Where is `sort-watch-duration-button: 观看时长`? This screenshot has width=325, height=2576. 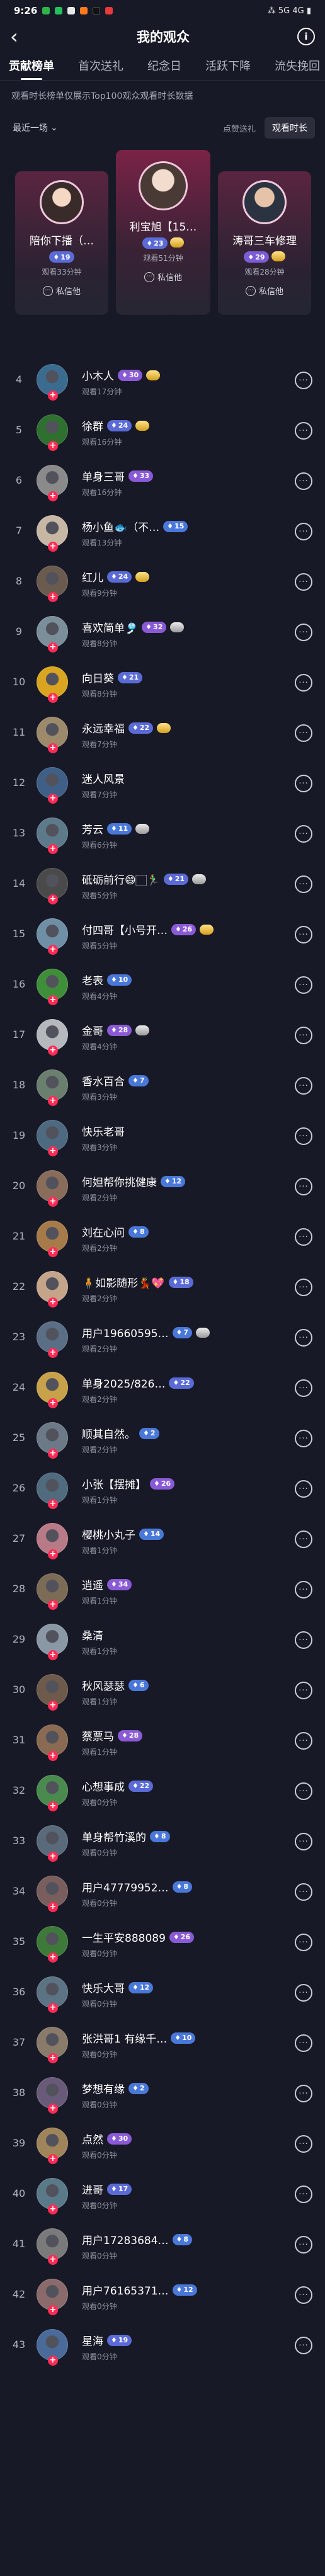
sort-watch-duration-button: 观看时长 is located at coordinates (290, 128).